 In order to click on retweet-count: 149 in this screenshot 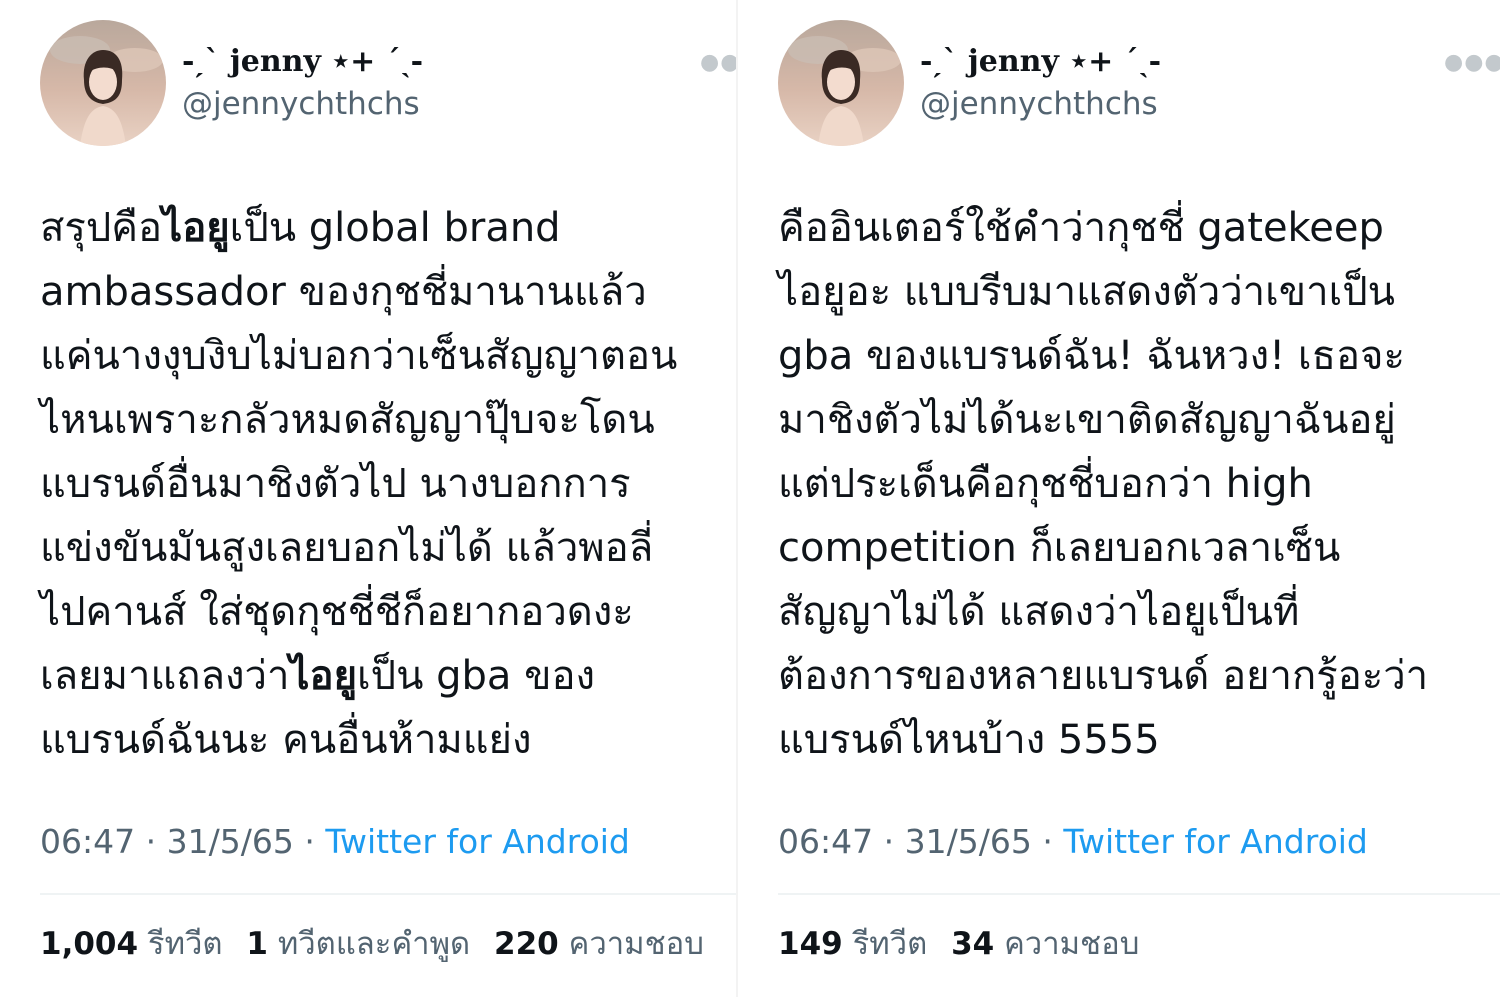, I will do `click(810, 944)`.